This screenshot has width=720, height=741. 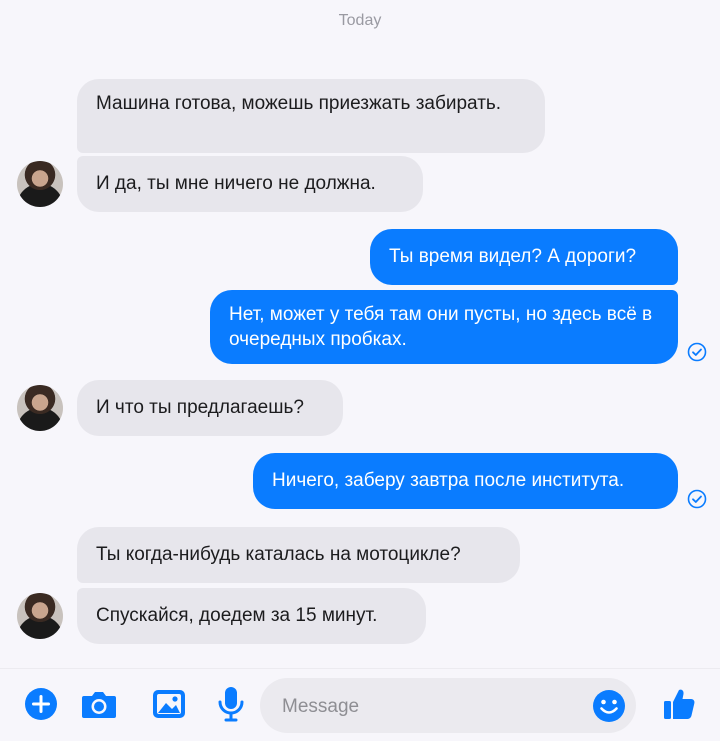 I want to click on gallery-button, so click(x=169, y=704).